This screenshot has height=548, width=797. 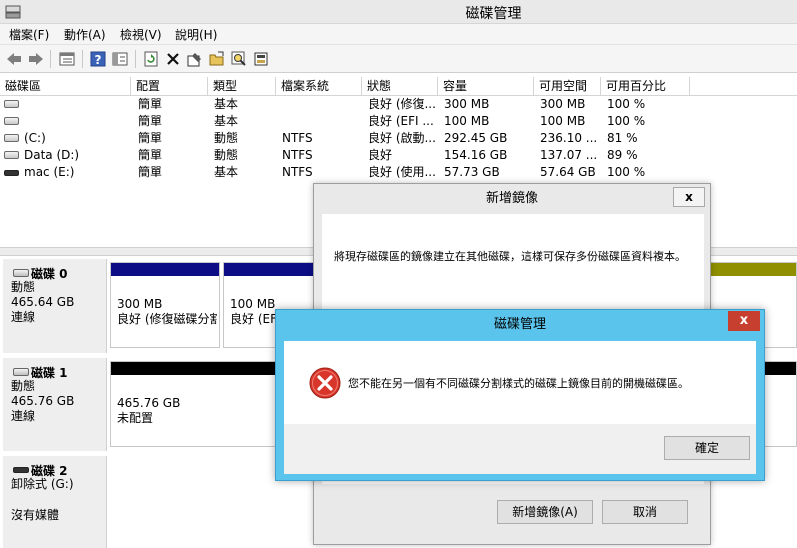 What do you see at coordinates (239, 59) in the screenshot?
I see `search-icon` at bounding box center [239, 59].